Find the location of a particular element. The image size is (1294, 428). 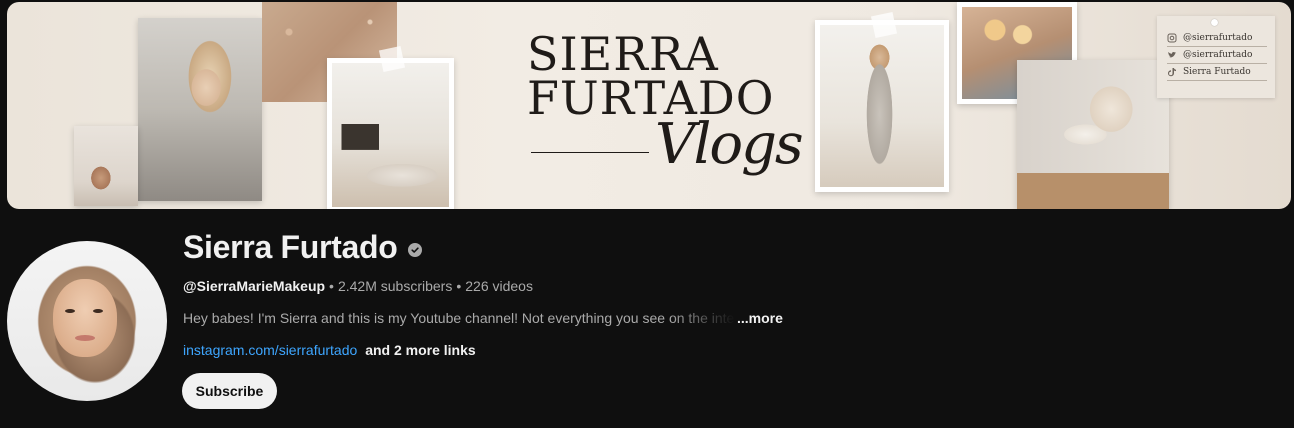

social-label: Sierra Furtado is located at coordinates (1217, 72).